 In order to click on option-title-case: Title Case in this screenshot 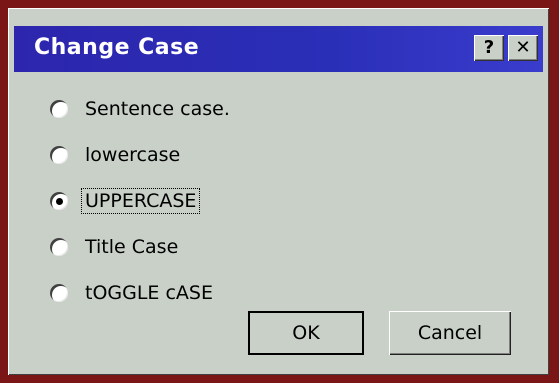, I will do `click(115, 247)`.